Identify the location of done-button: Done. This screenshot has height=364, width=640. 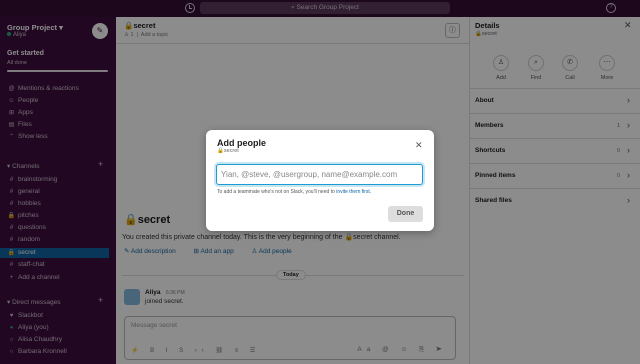
(405, 214).